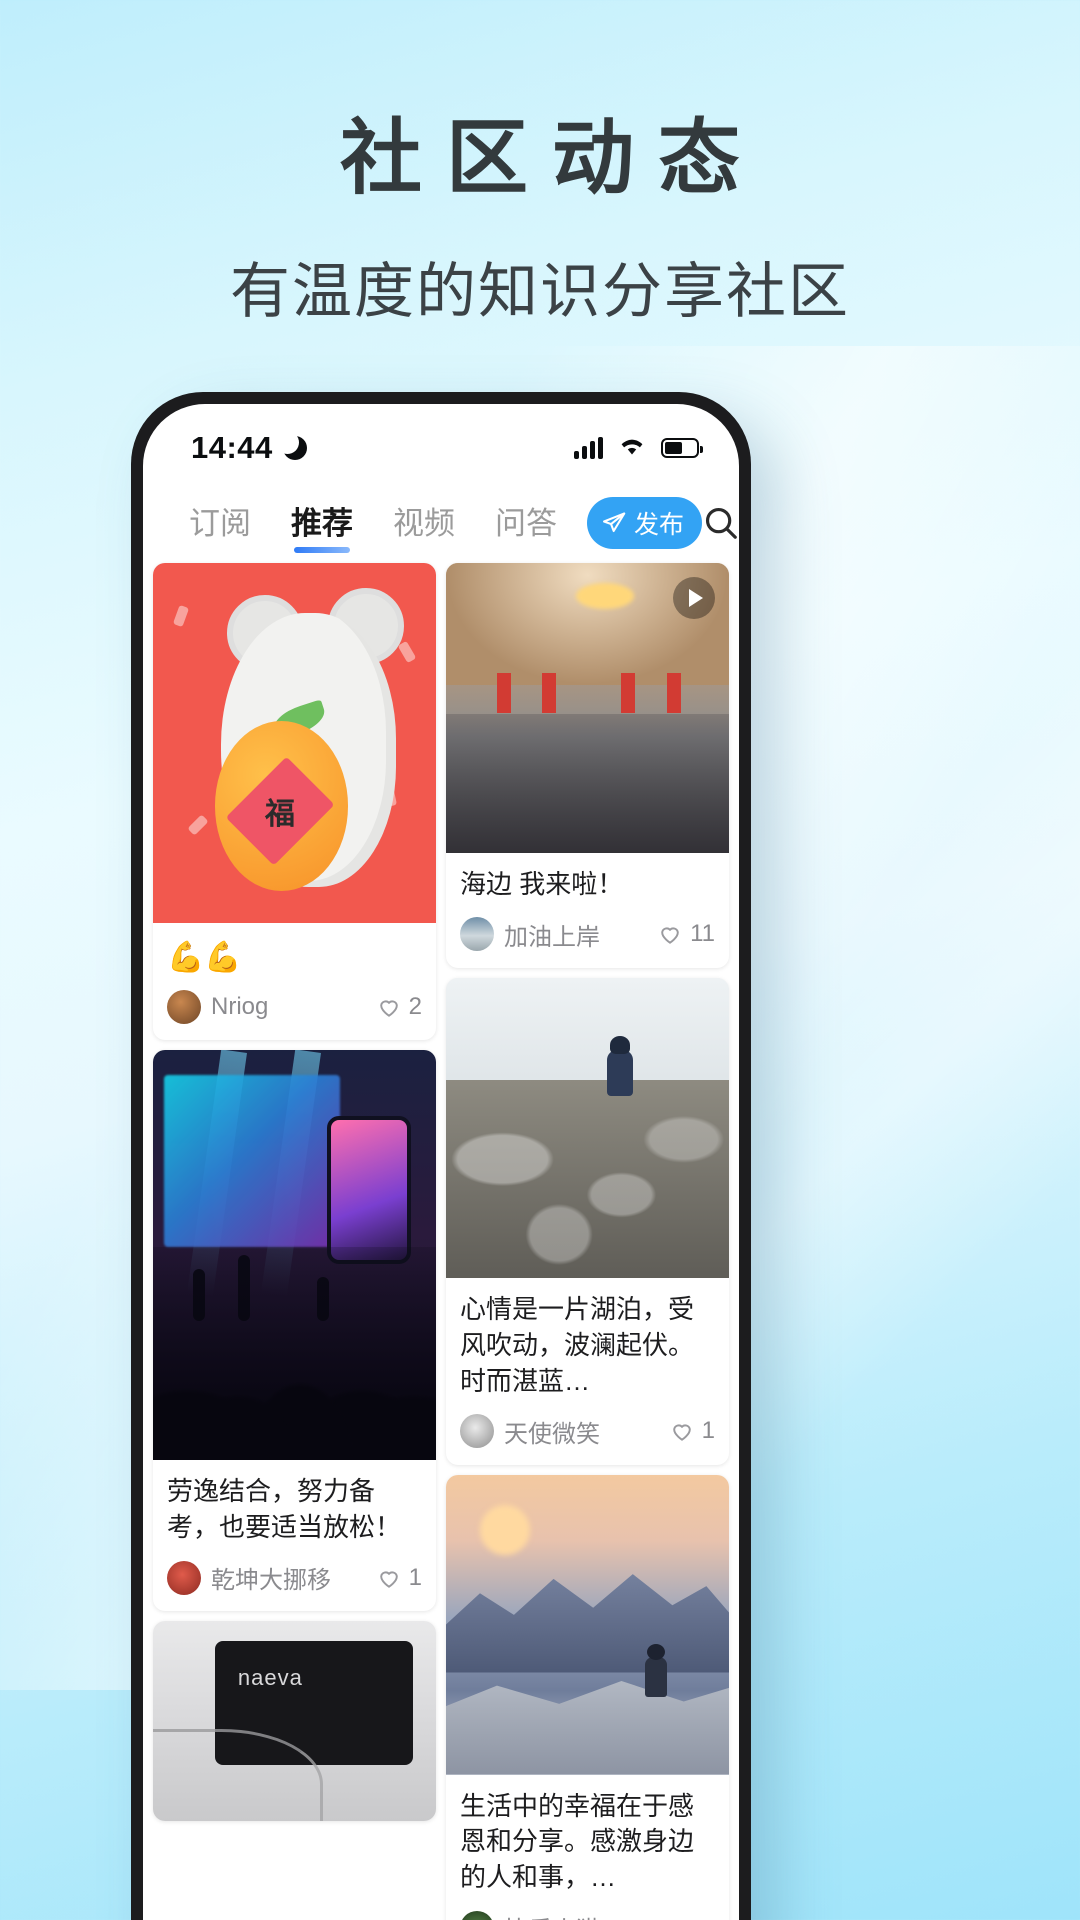 The height and width of the screenshot is (1920, 1080). What do you see at coordinates (702, 934) in the screenshot?
I see `like-count: 11` at bounding box center [702, 934].